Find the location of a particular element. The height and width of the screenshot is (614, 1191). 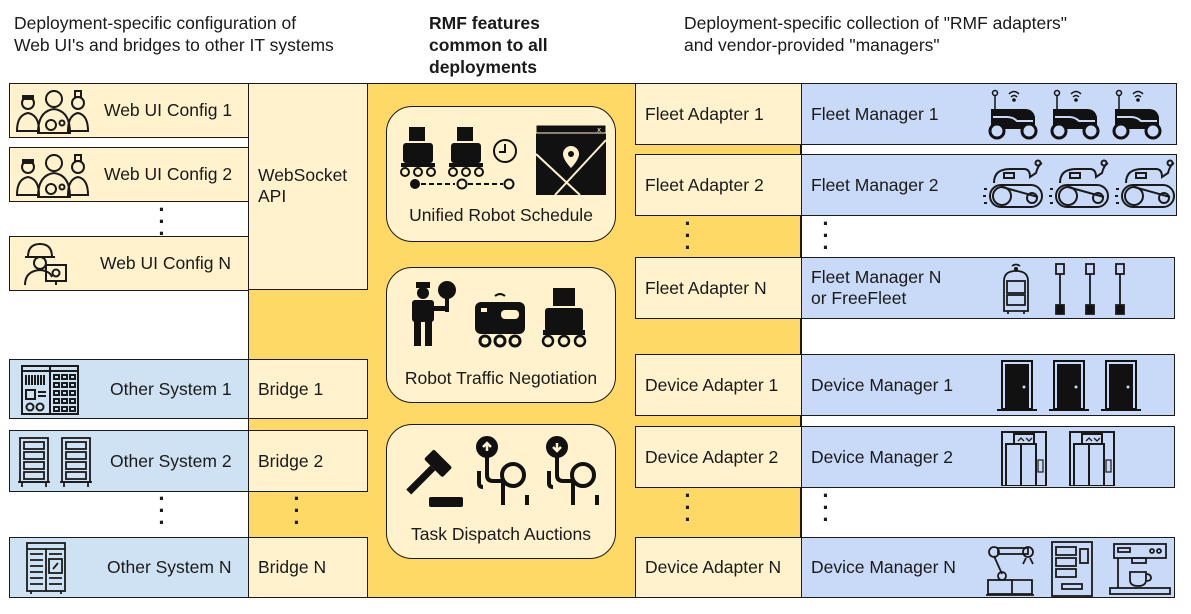

web-ui-config-2-label: Web UI Config 2 is located at coordinates (168, 174).